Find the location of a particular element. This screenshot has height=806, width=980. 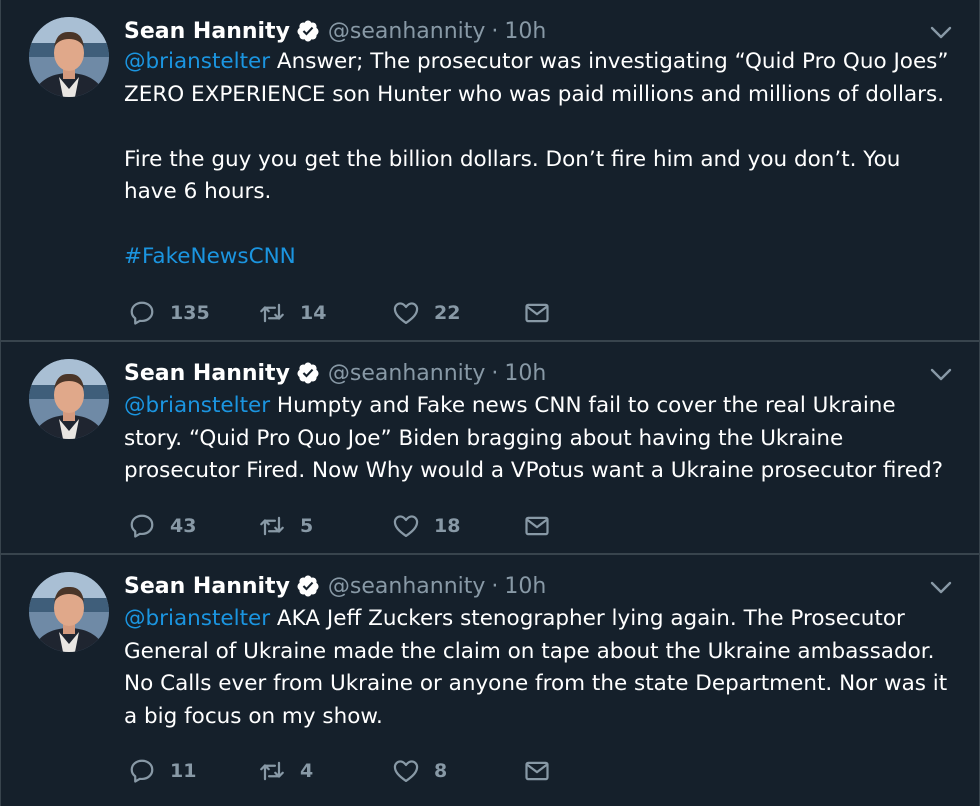

retweet-count: 4 is located at coordinates (307, 771).